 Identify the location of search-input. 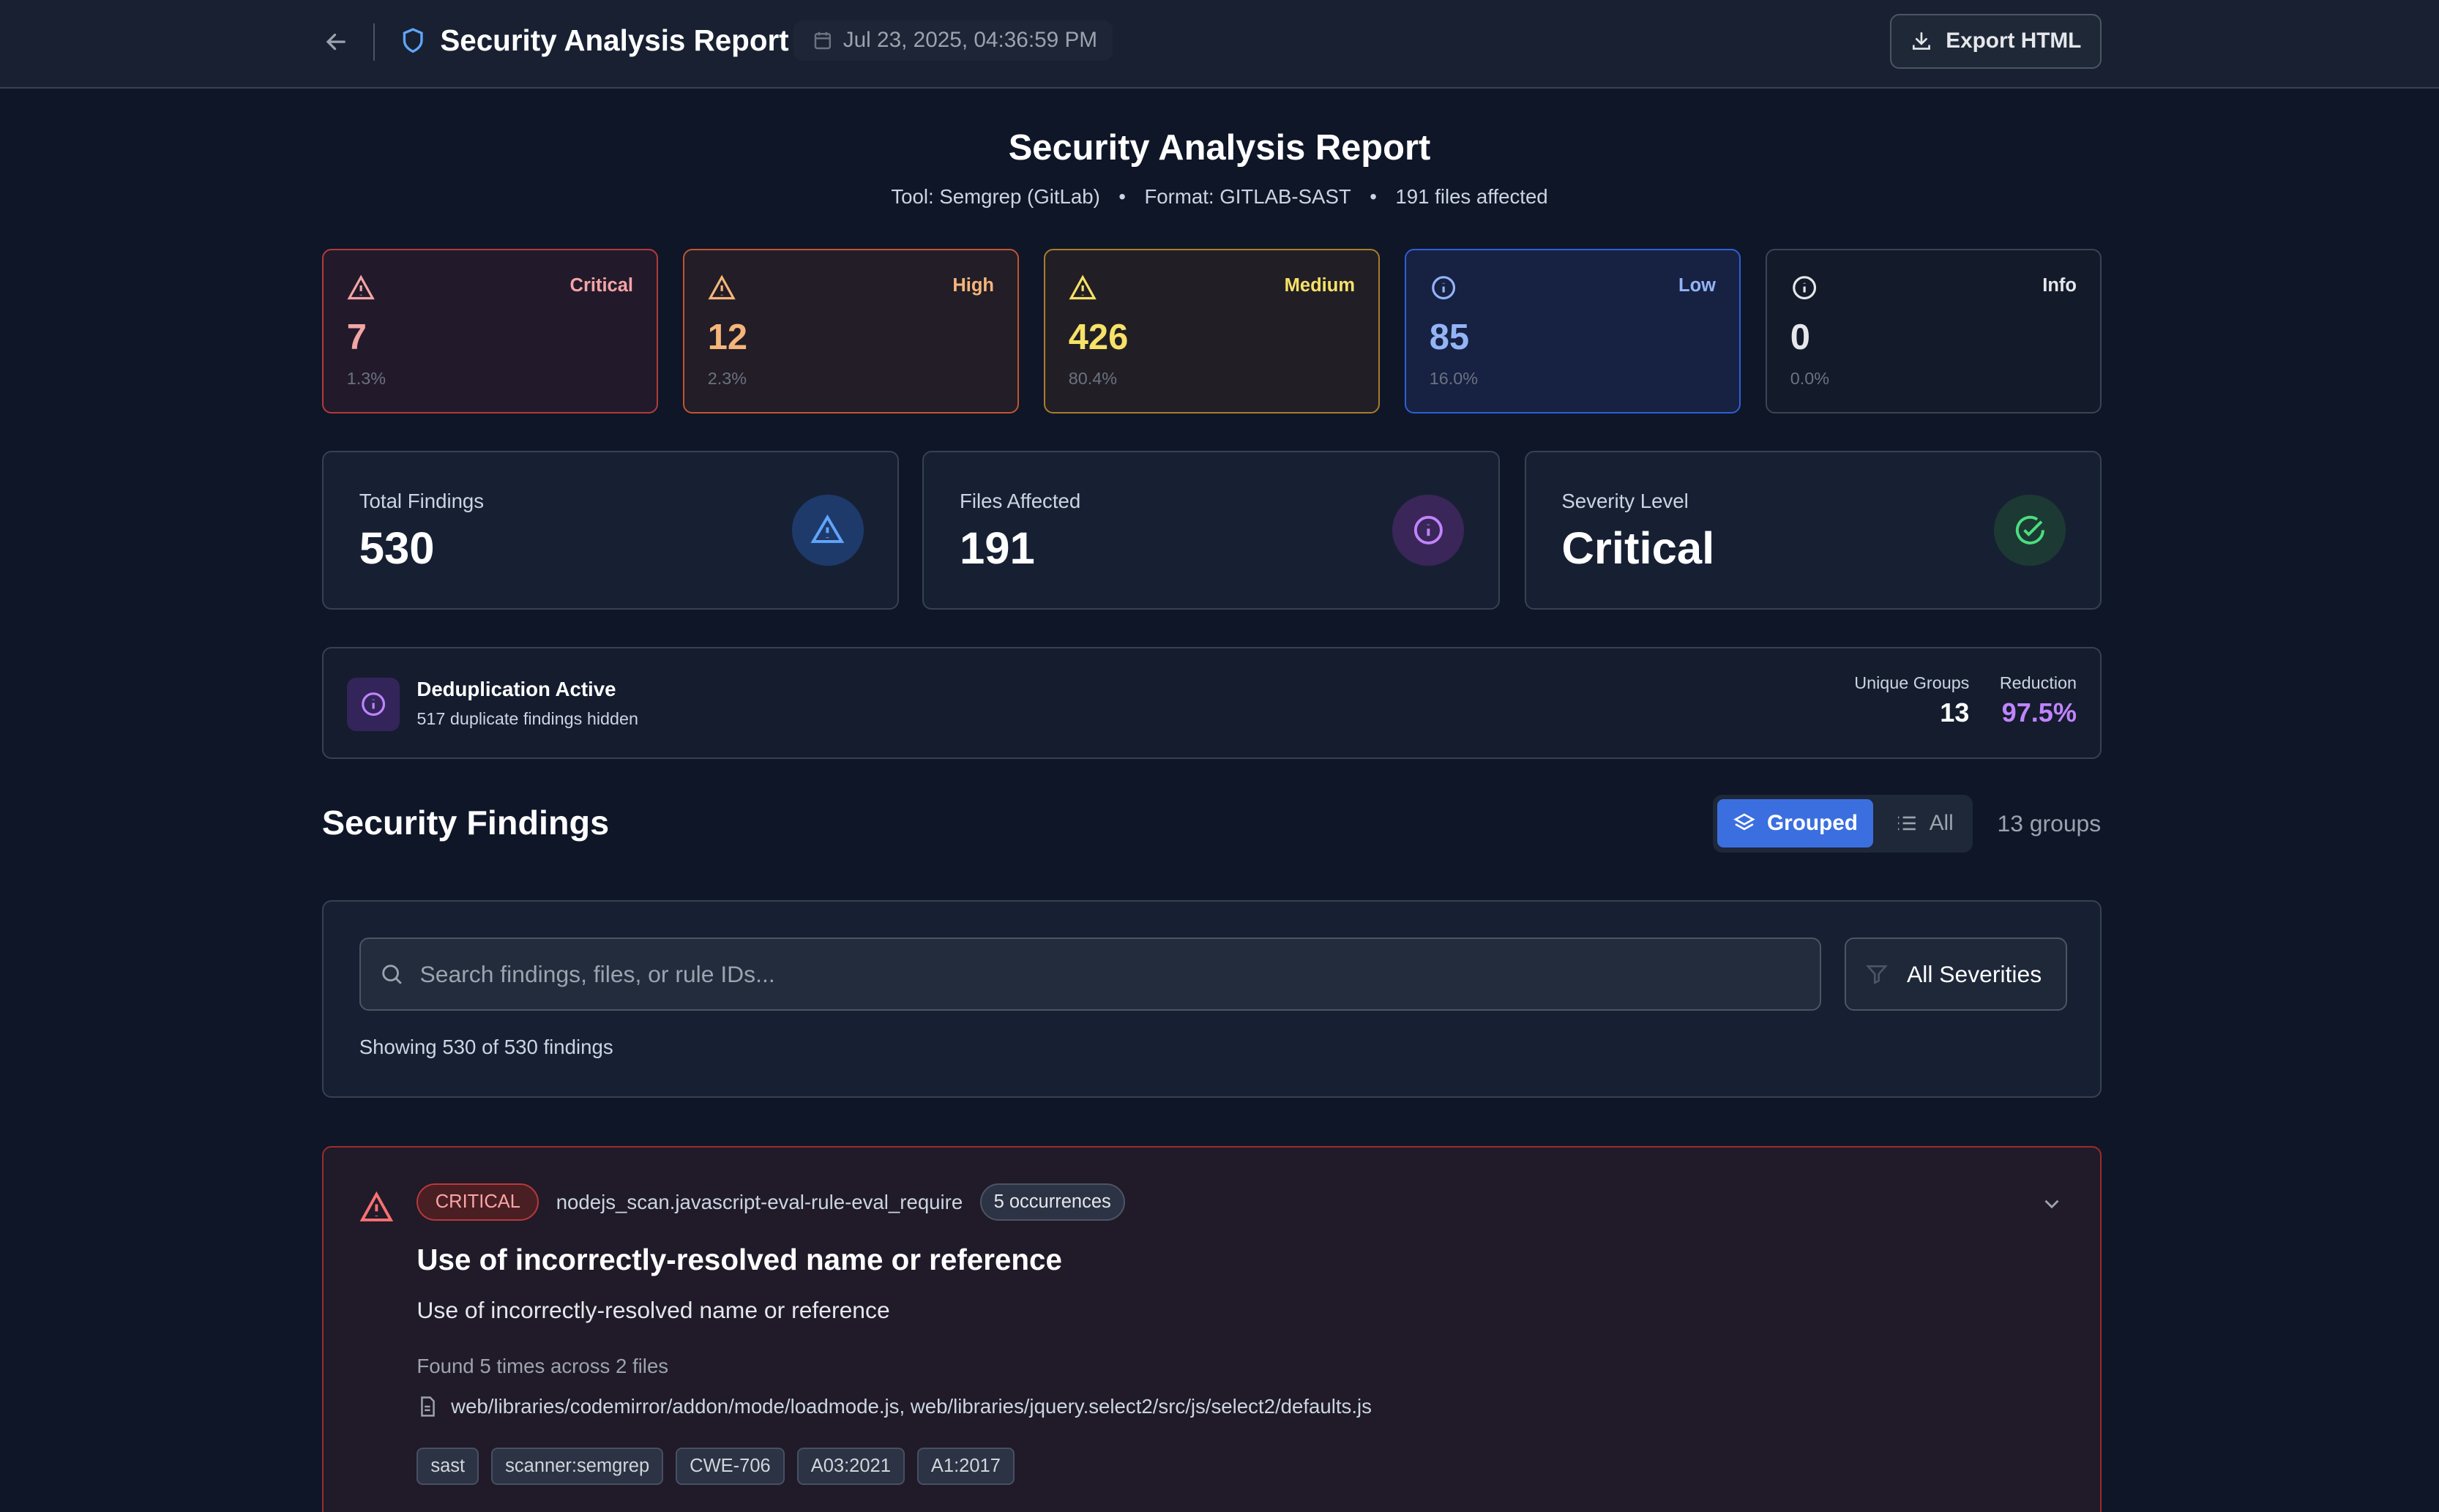
(1104, 974).